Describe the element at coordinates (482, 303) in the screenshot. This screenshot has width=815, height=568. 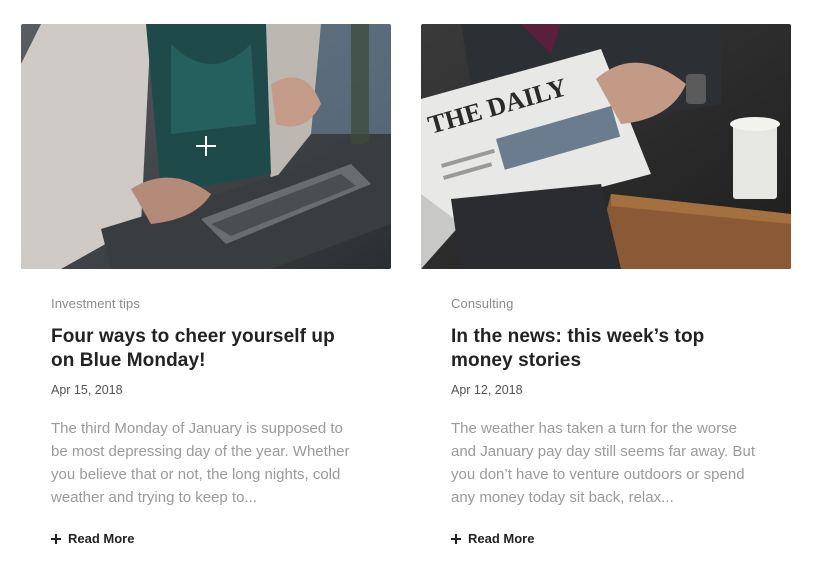
I see `post-category: Consulting` at that location.